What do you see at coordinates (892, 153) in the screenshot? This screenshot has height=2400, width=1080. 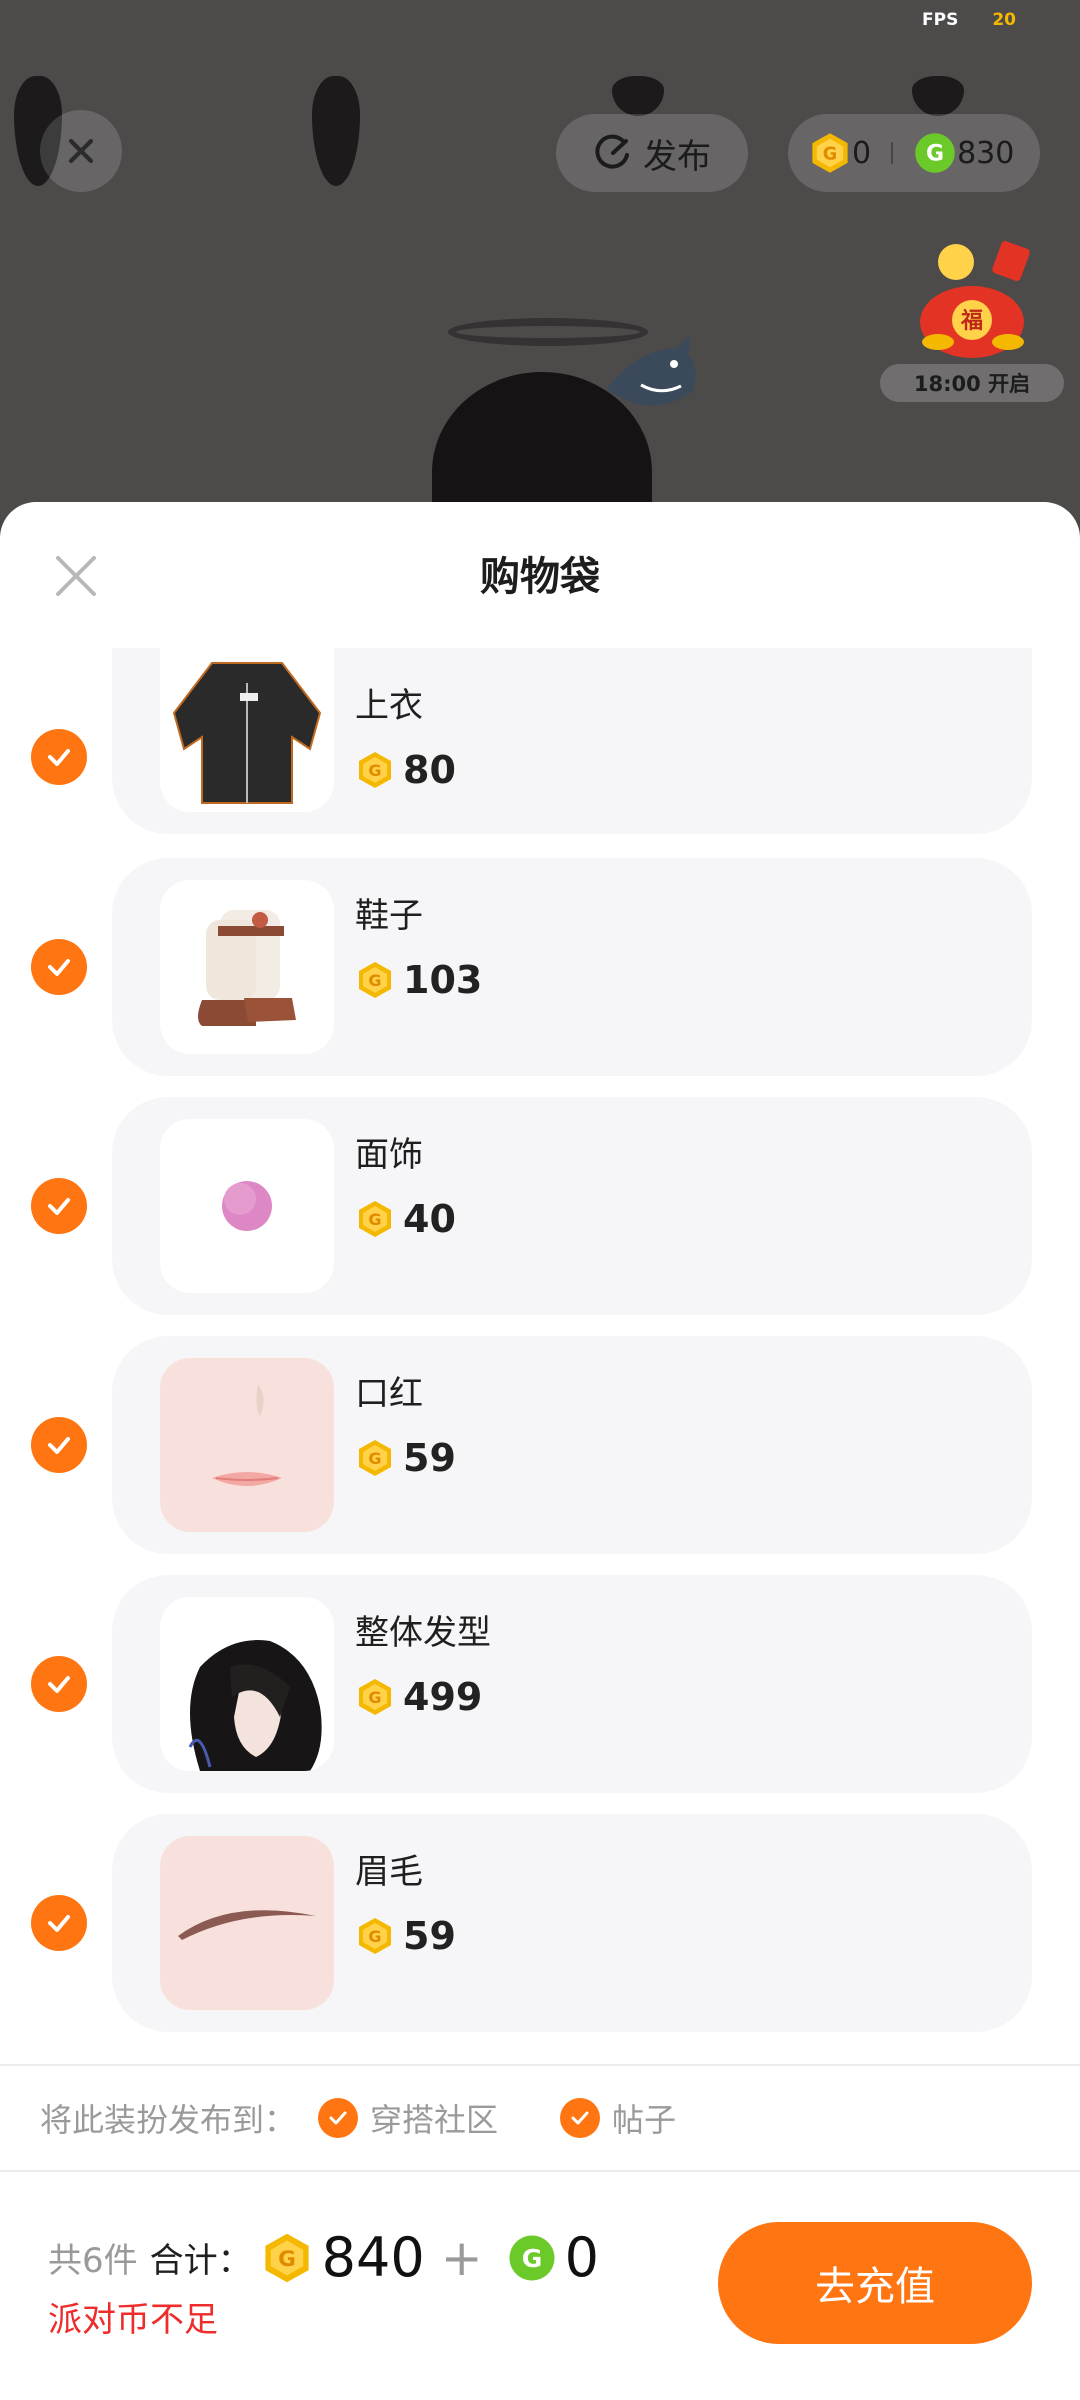 I see `divider` at bounding box center [892, 153].